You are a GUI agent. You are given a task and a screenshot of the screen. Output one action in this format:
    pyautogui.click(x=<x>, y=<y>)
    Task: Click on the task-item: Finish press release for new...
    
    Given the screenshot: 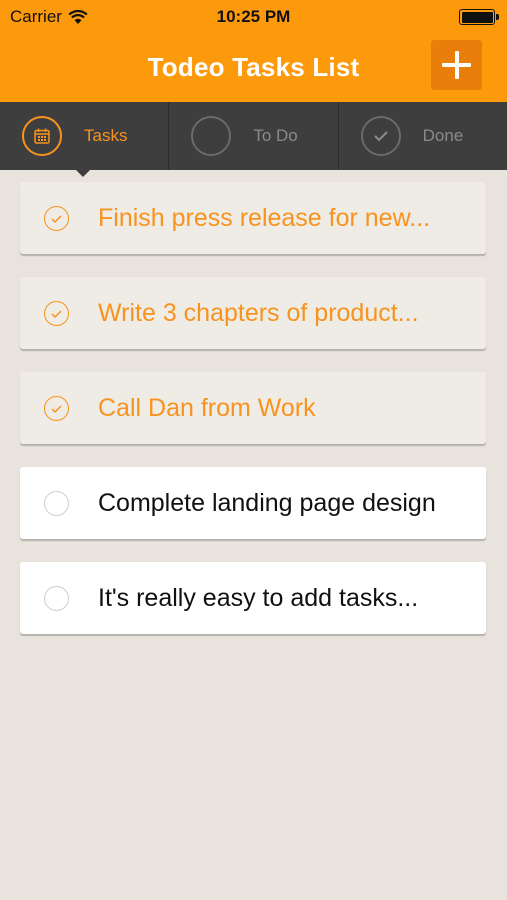 What is the action you would take?
    pyautogui.click(x=253, y=218)
    